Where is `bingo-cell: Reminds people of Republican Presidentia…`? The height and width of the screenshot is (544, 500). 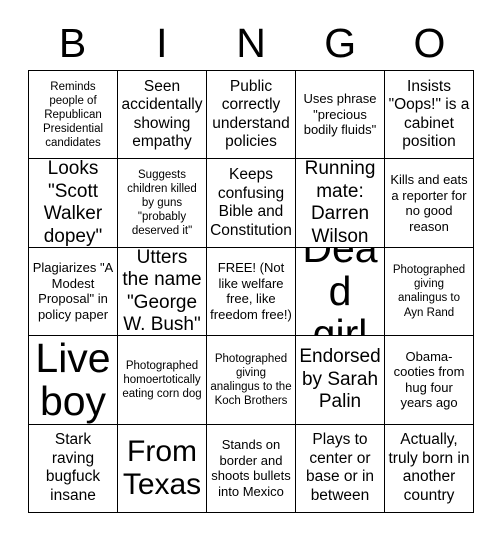 bingo-cell: Reminds people of Republican Presidentia… is located at coordinates (73, 115).